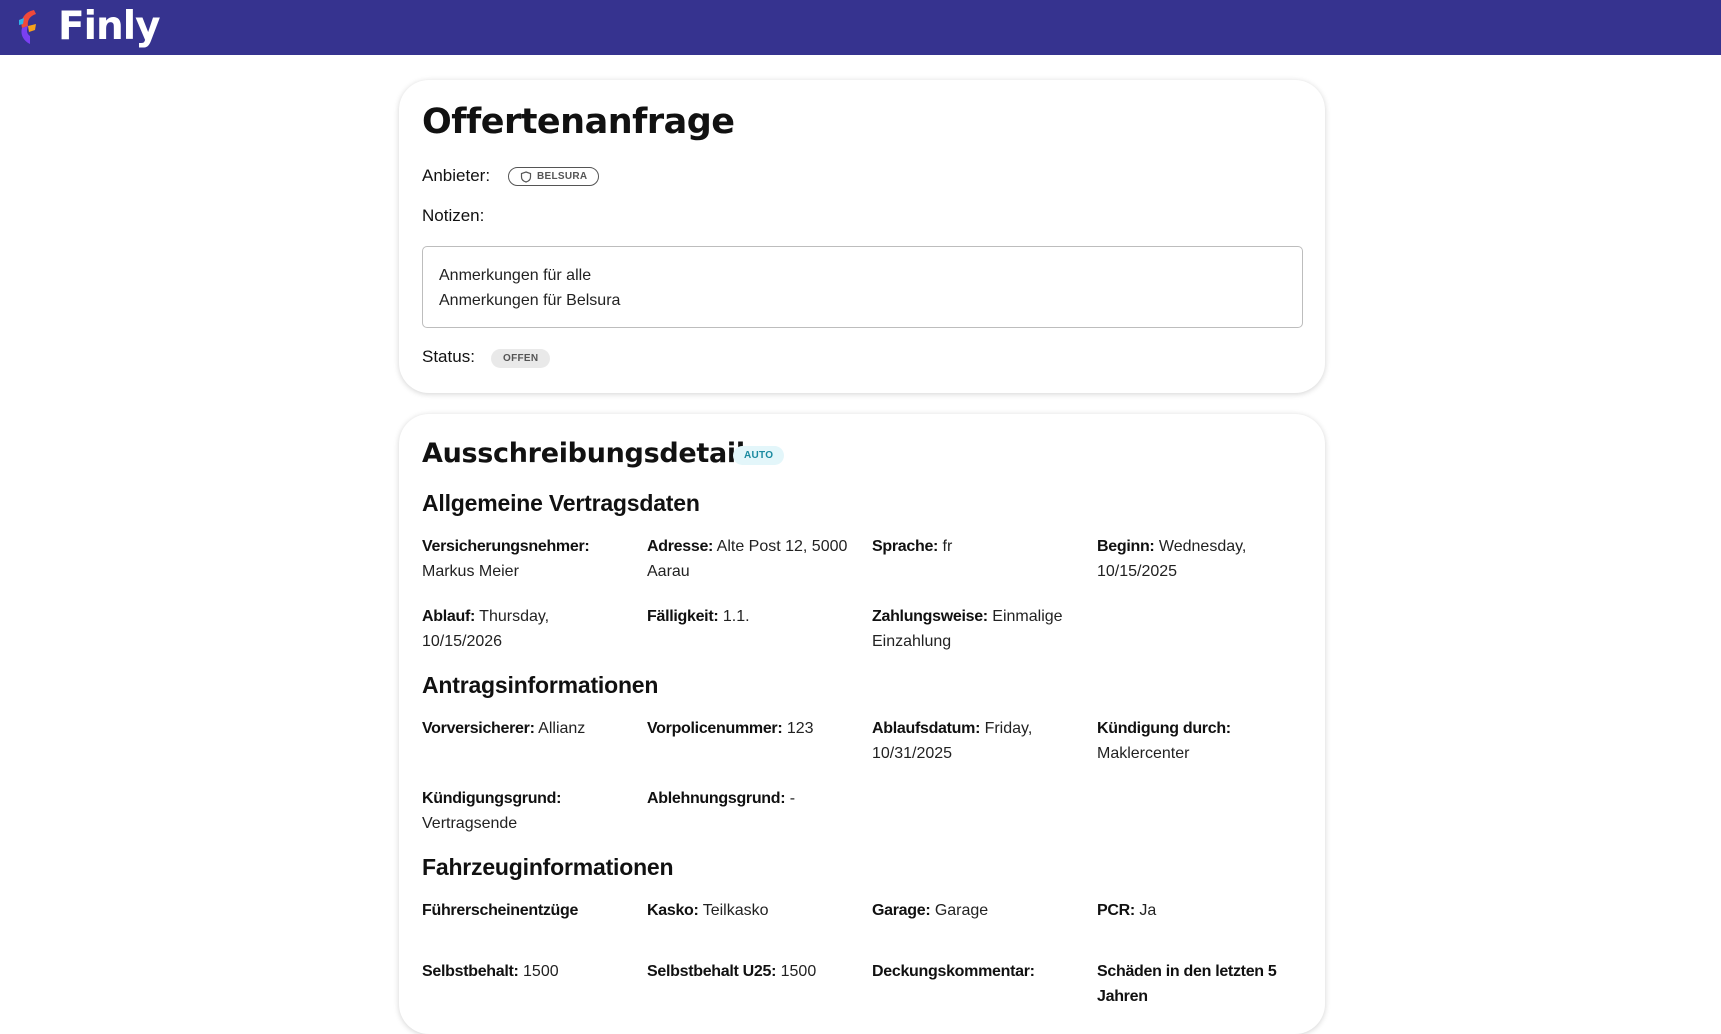 The image size is (1721, 1034). Describe the element at coordinates (1164, 741) in the screenshot. I see `field-kuendigung-durch: Kündigung durch: Maklercenter` at that location.